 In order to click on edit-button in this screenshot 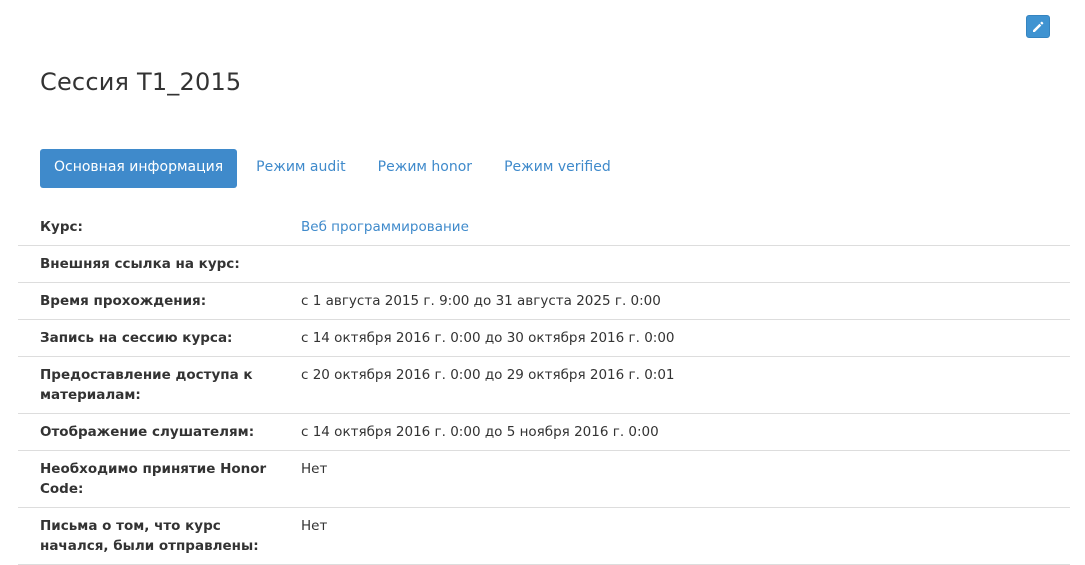, I will do `click(1038, 26)`.